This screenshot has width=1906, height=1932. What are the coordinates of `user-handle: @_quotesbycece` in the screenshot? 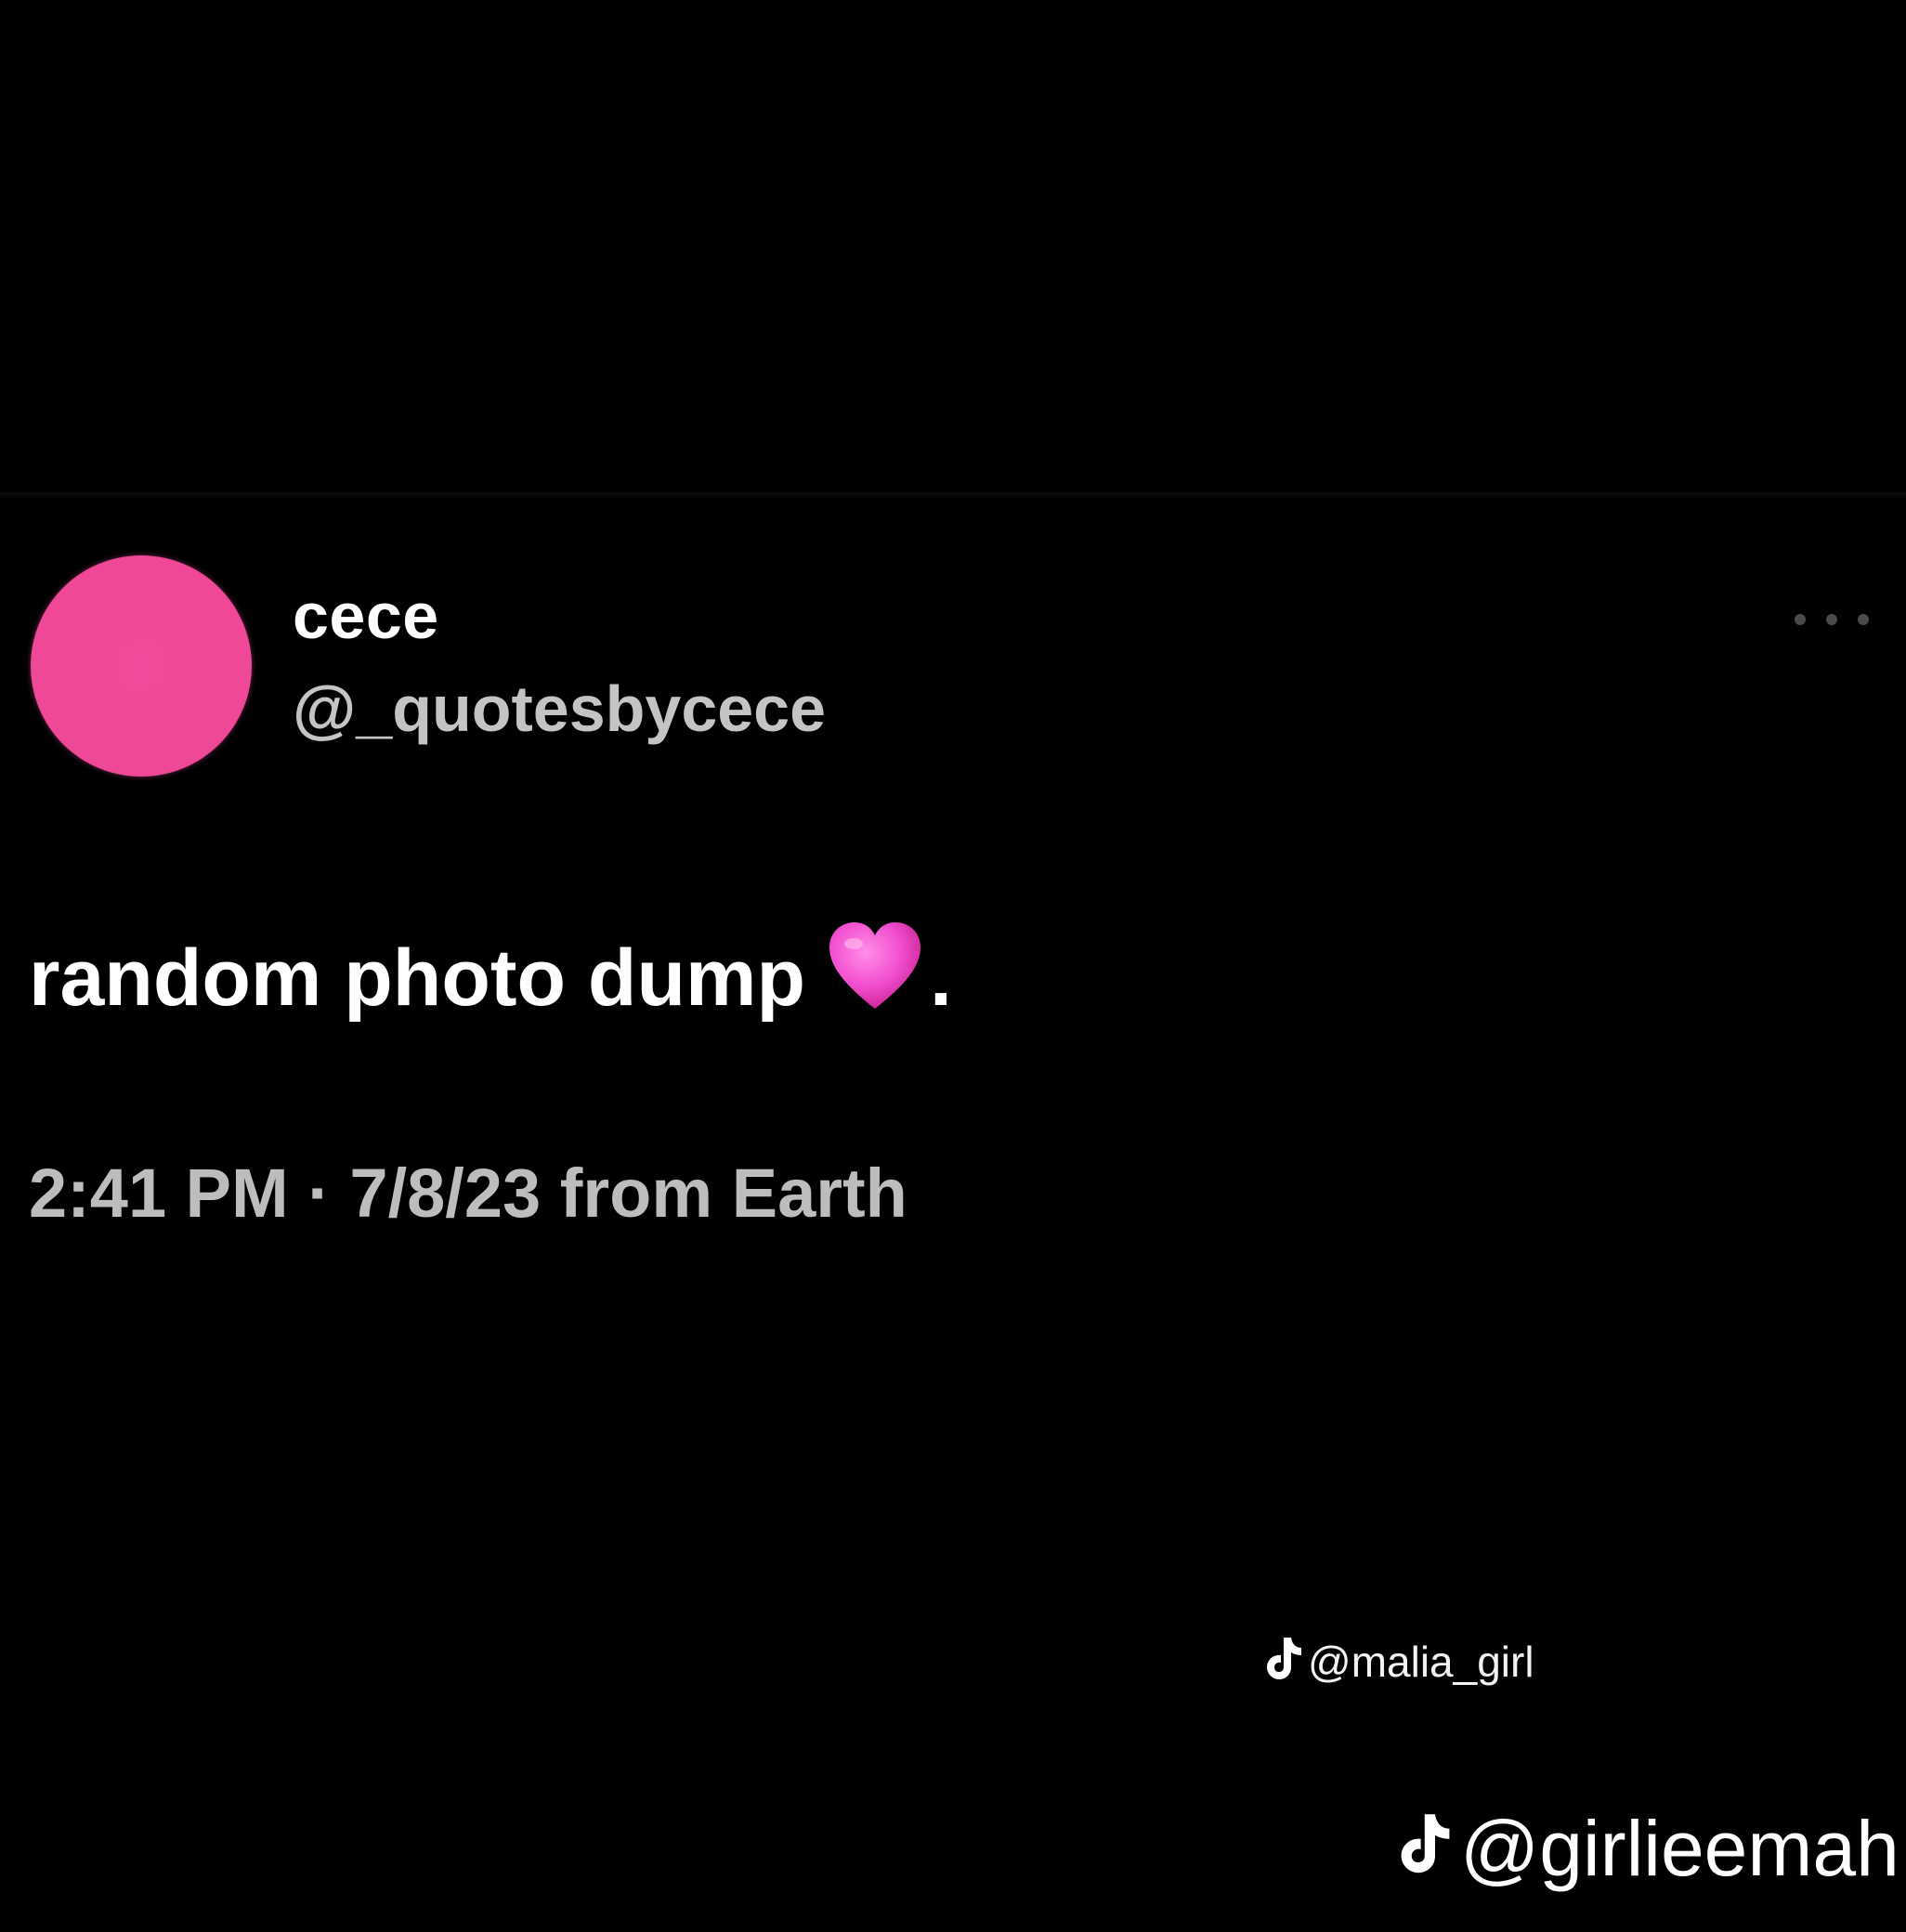 It's located at (559, 708).